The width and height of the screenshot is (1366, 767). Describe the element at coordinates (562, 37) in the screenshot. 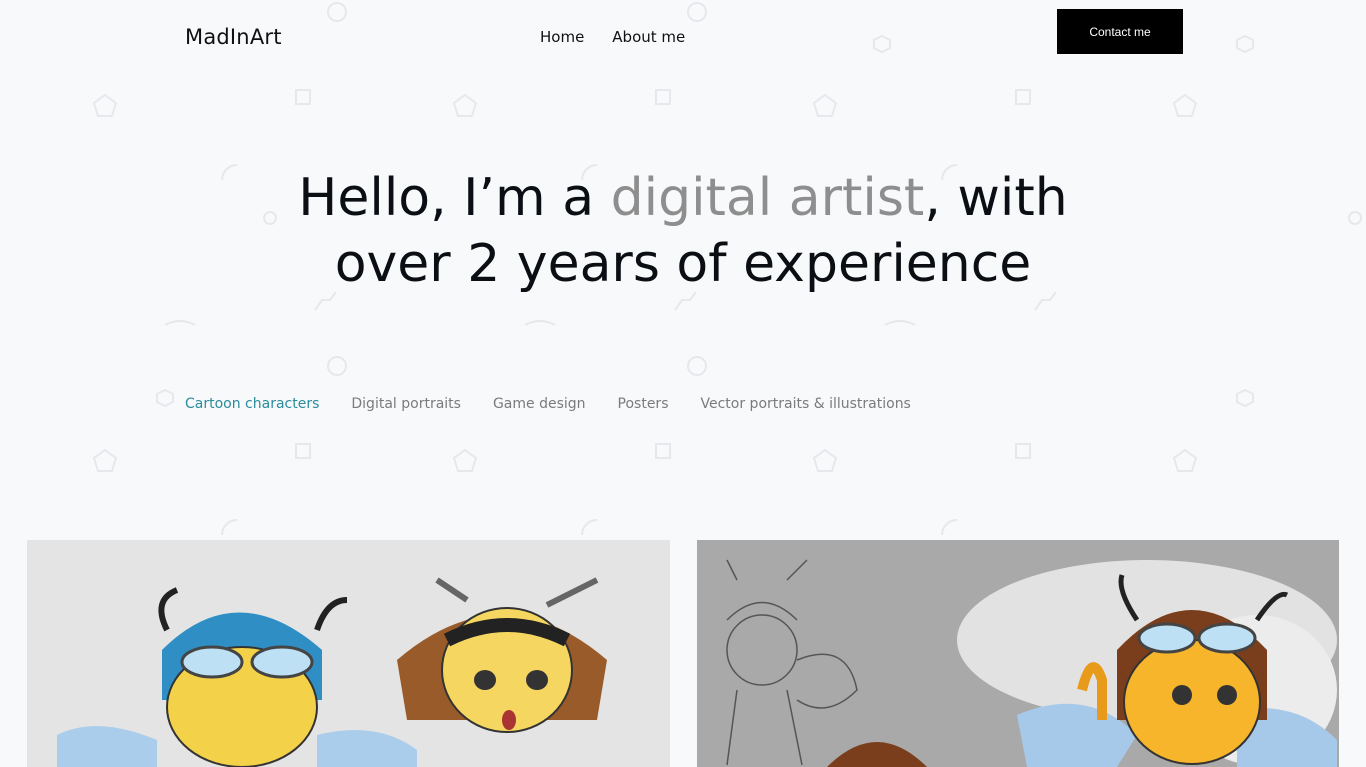

I see `nav-home: Home` at that location.